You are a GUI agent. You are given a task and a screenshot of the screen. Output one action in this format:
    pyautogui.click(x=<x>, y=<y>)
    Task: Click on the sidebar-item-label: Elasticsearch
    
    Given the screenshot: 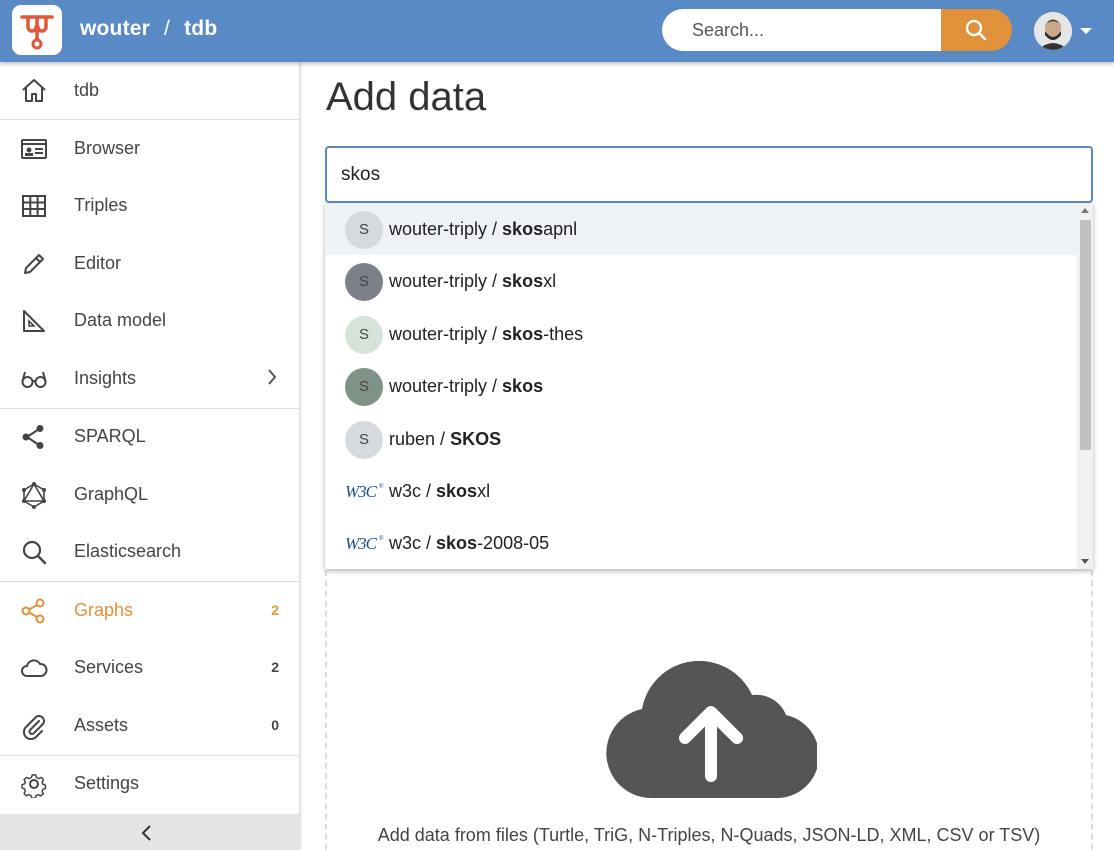 What is the action you would take?
    pyautogui.click(x=128, y=551)
    